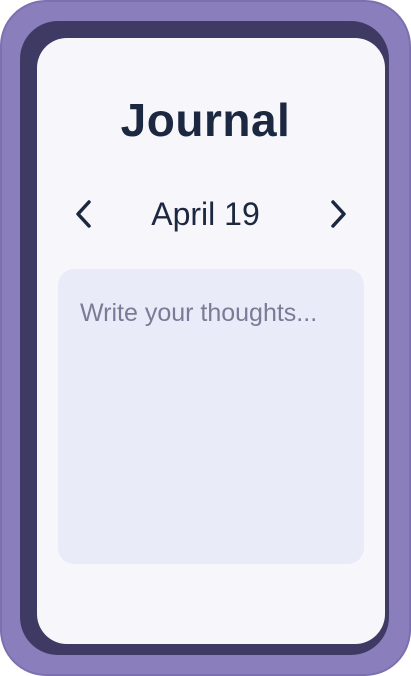 Image resolution: width=411 pixels, height=676 pixels. What do you see at coordinates (205, 120) in the screenshot?
I see `page-title: Journal` at bounding box center [205, 120].